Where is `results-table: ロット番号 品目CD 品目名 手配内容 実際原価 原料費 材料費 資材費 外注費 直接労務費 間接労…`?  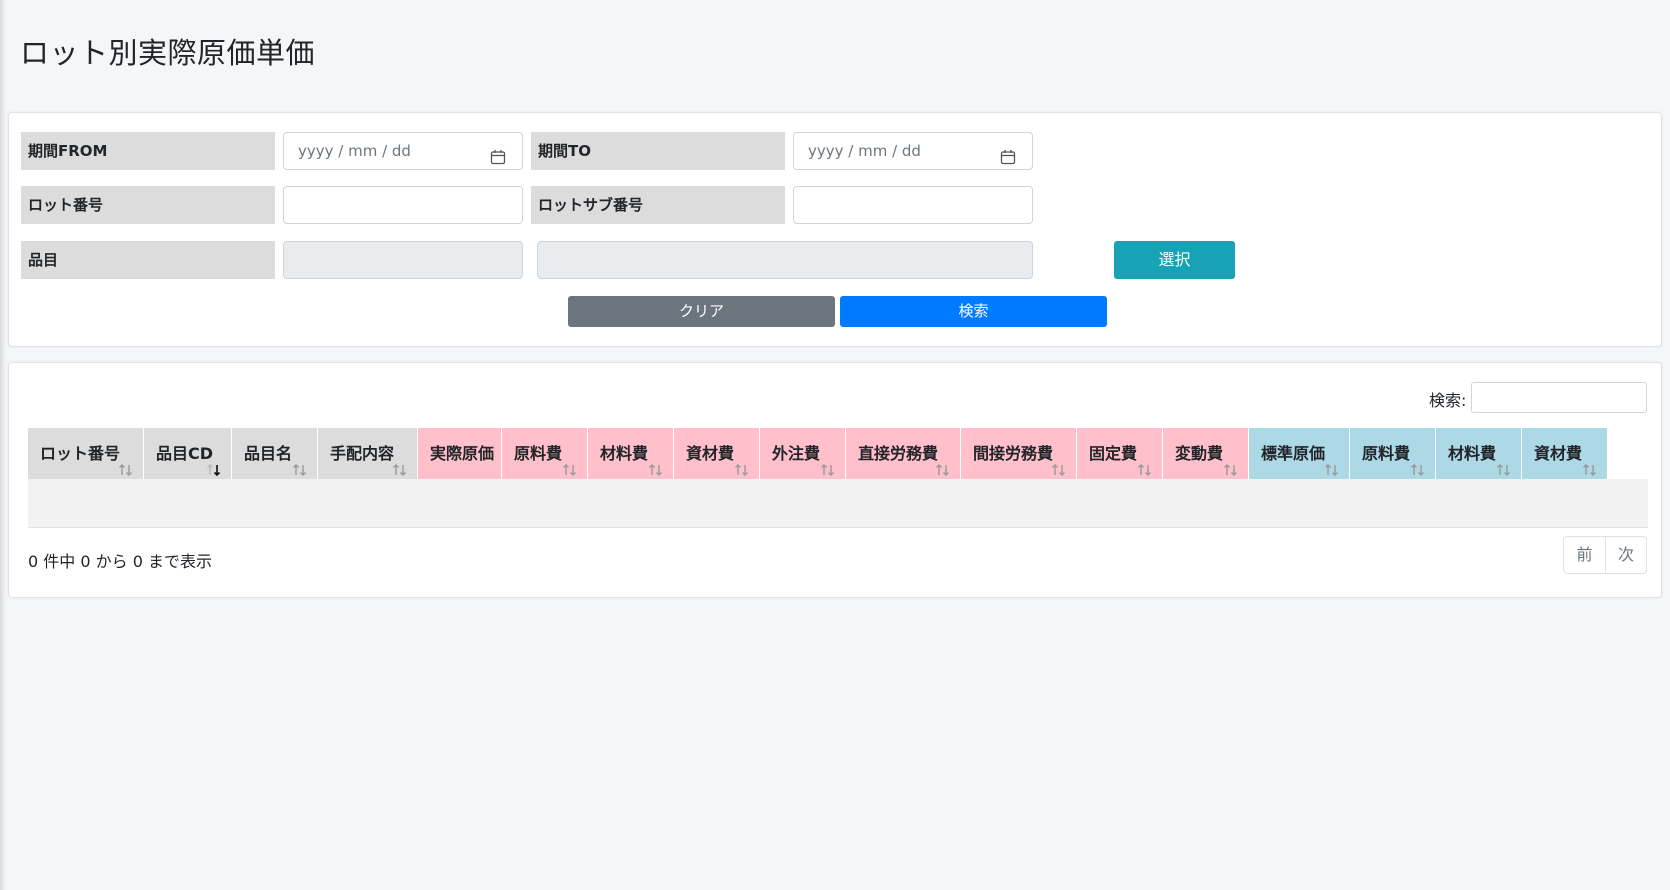
results-table: ロット番号 品目CD 品目名 手配内容 実際原価 原料費 材料費 資材費 外注費 直接労務費 間接労… is located at coordinates (838, 478).